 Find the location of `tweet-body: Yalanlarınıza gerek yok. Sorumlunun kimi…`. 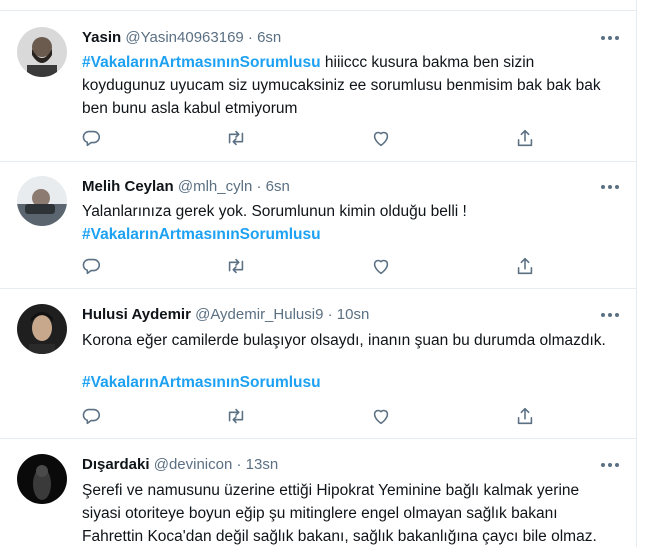

tweet-body: Yalanlarınıza gerek yok. Sorumlunun kimi… is located at coordinates (274, 211).